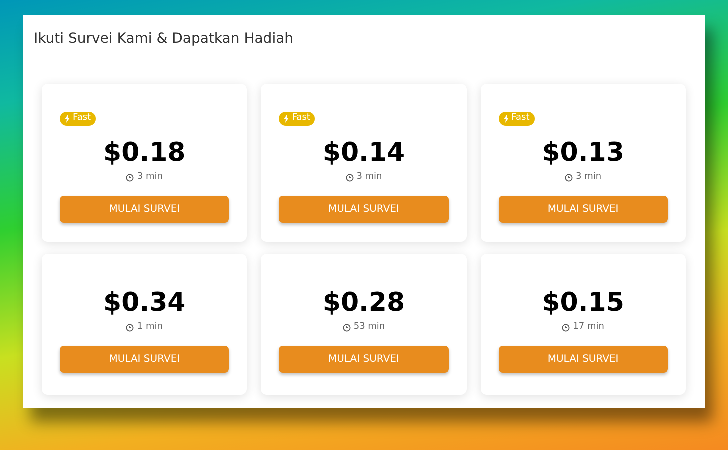  I want to click on survey-duration: 53 min, so click(370, 327).